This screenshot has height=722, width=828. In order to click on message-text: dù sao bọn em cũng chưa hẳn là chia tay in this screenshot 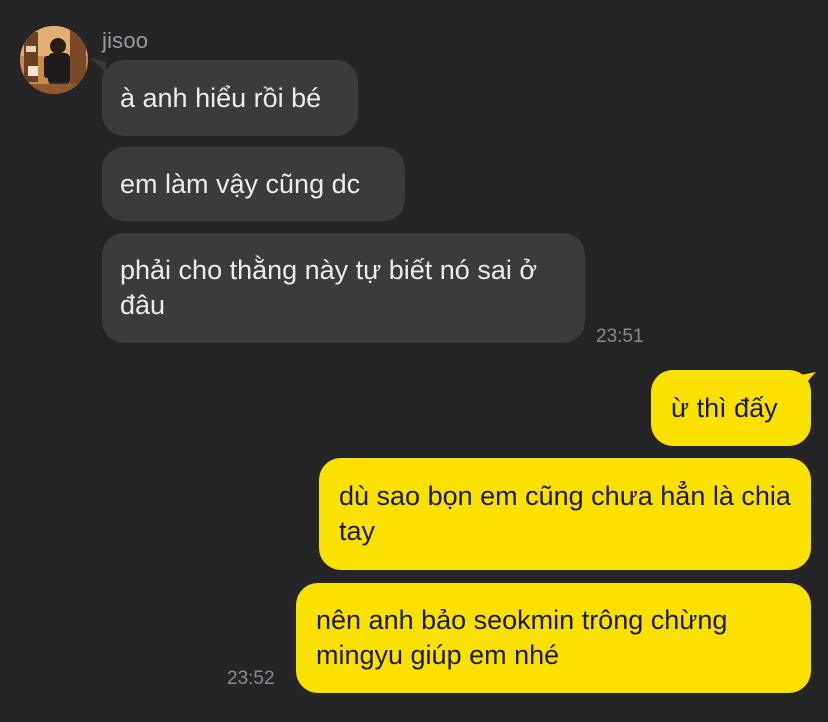, I will do `click(565, 513)`.